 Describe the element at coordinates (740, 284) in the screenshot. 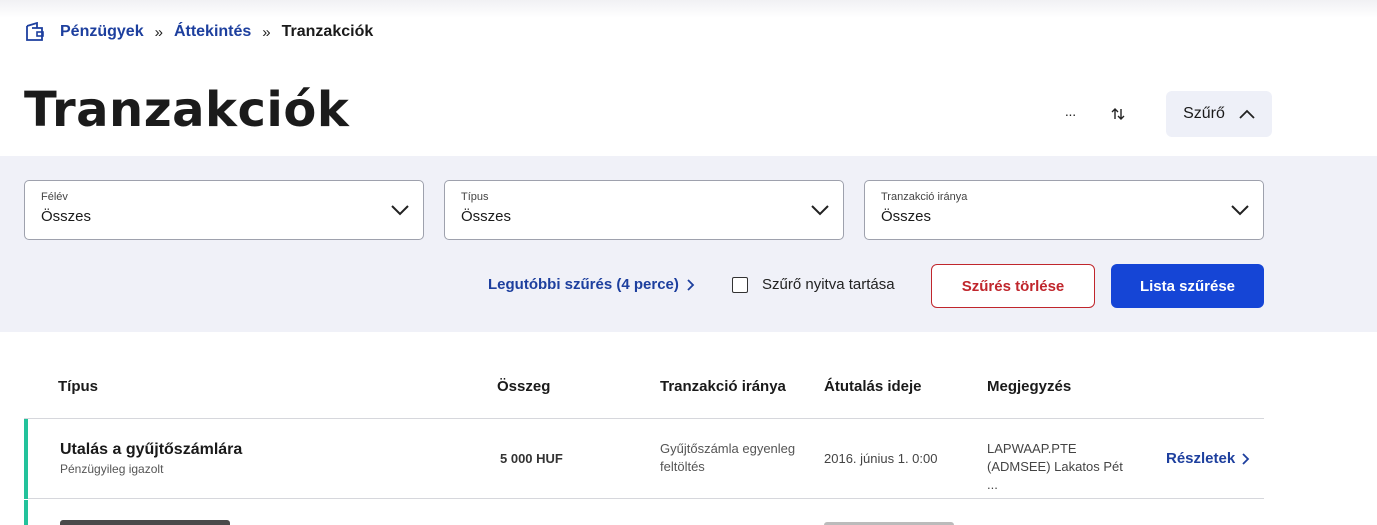

I see `keep-open-checkbox` at that location.